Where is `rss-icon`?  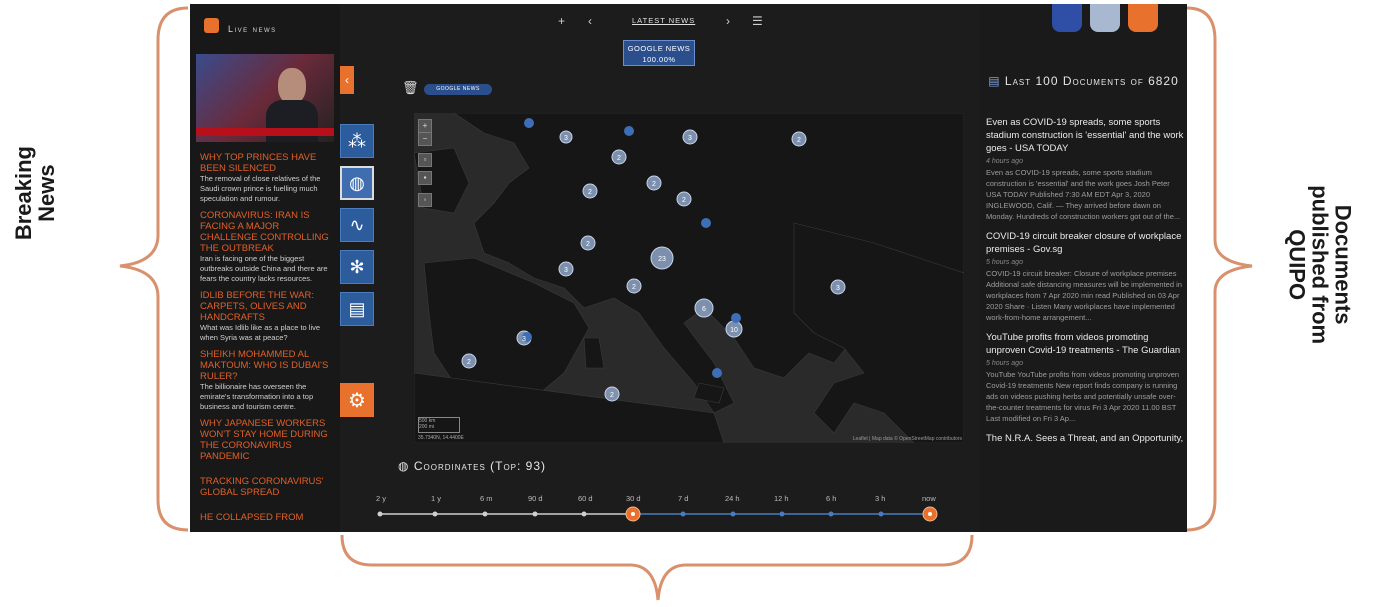 rss-icon is located at coordinates (211, 25).